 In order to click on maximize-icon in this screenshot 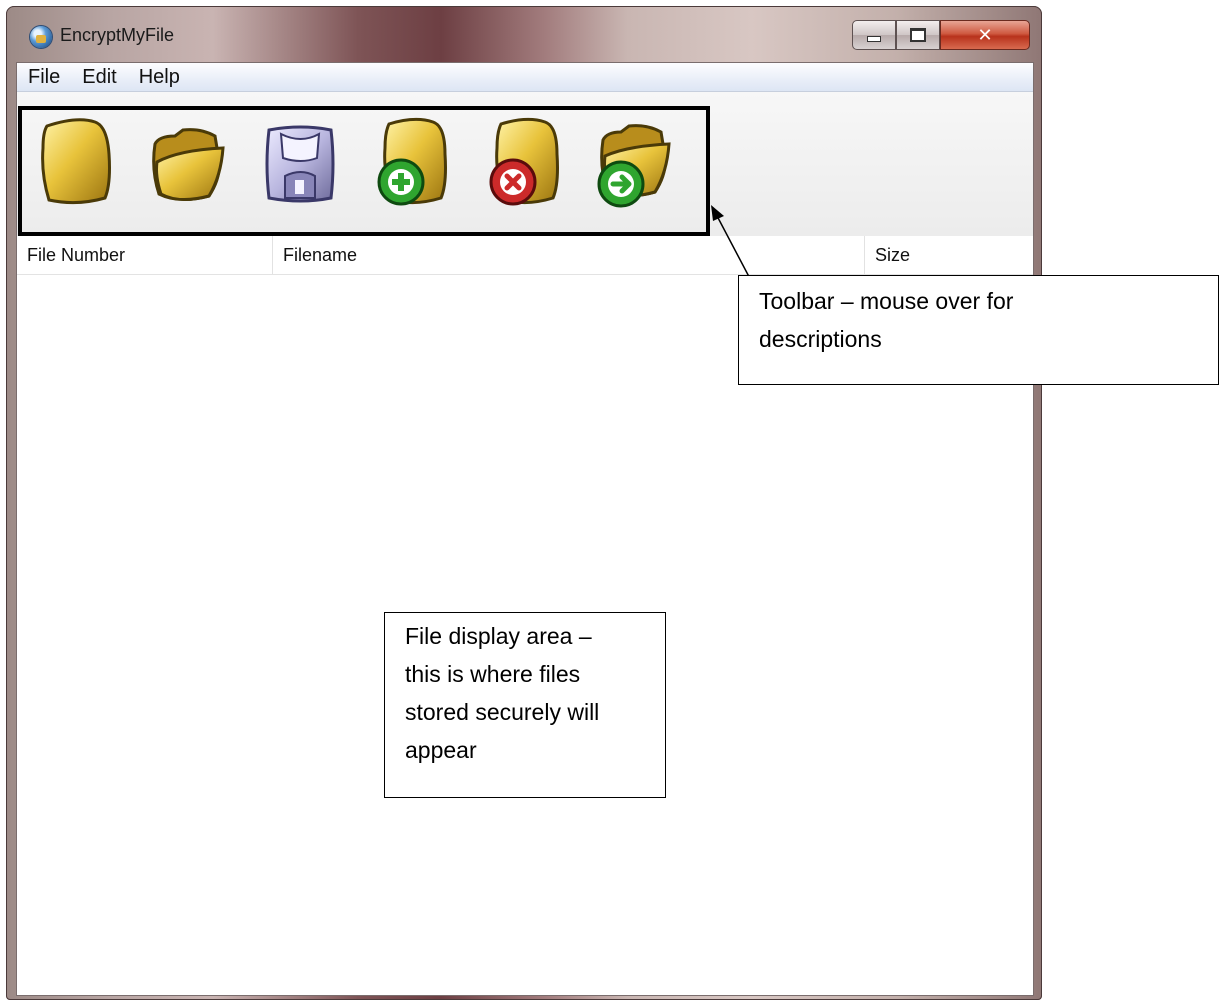, I will do `click(918, 35)`.